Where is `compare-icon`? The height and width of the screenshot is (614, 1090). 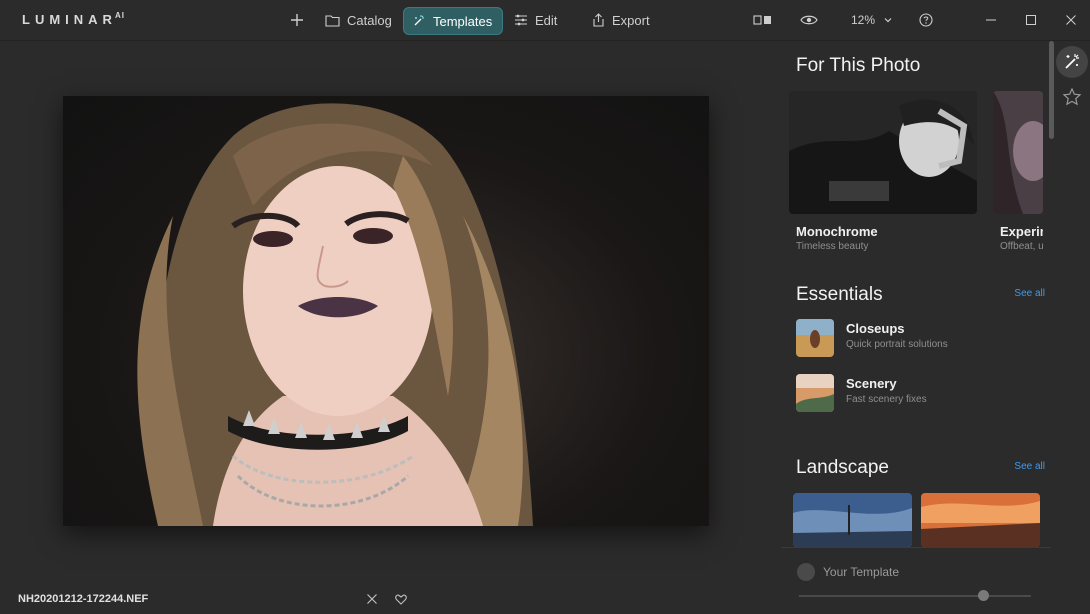 compare-icon is located at coordinates (763, 20).